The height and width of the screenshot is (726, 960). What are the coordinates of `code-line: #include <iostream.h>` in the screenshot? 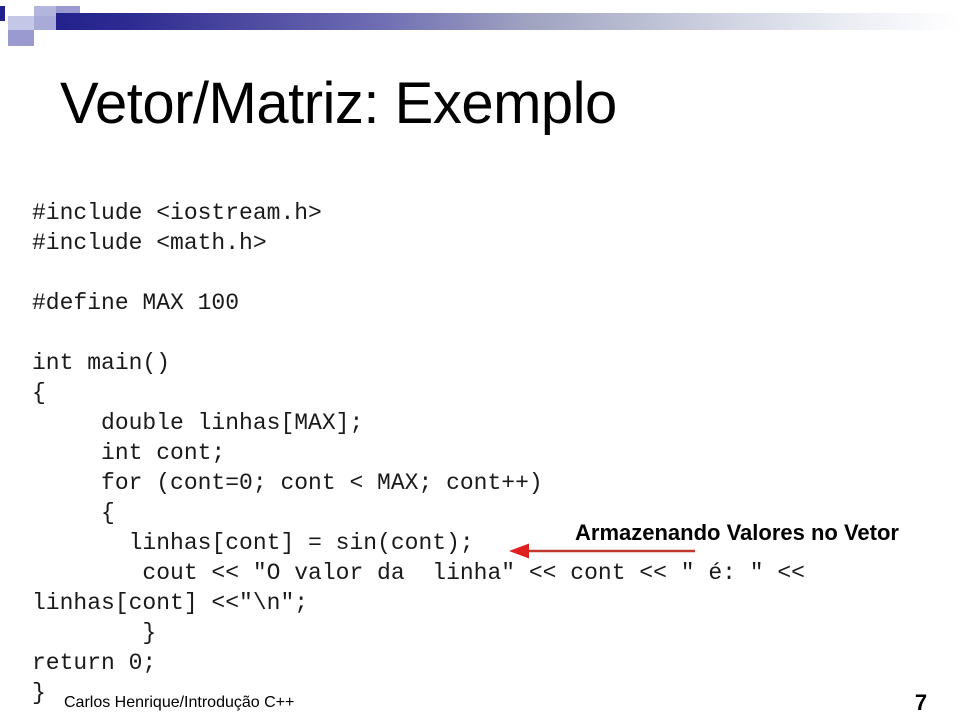 It's located at (177, 213).